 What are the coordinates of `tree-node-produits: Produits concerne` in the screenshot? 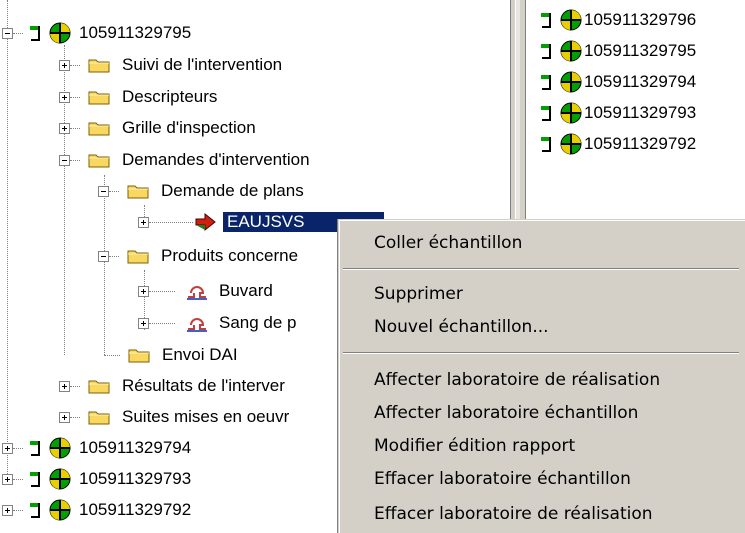 It's located at (199, 256).